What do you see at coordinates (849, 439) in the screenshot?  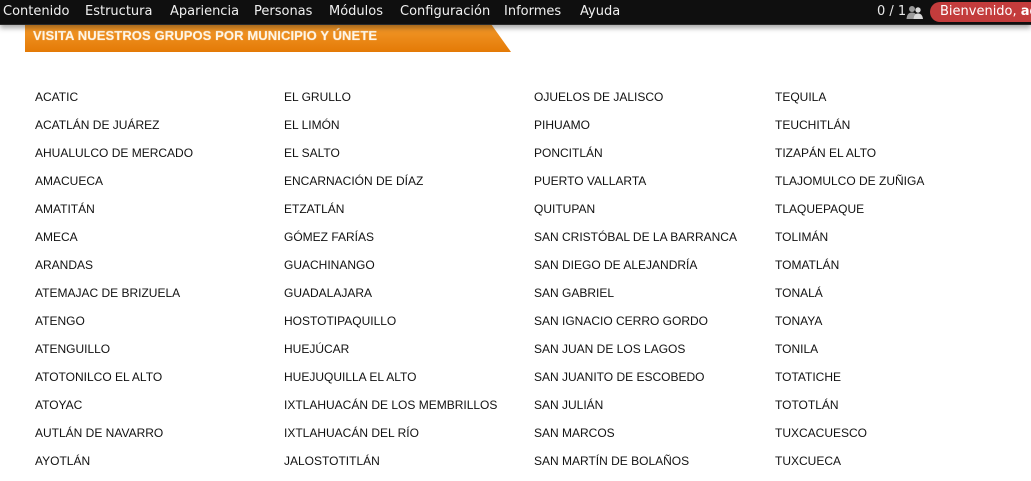 I see `municipio-link: TUXCACUESCO` at bounding box center [849, 439].